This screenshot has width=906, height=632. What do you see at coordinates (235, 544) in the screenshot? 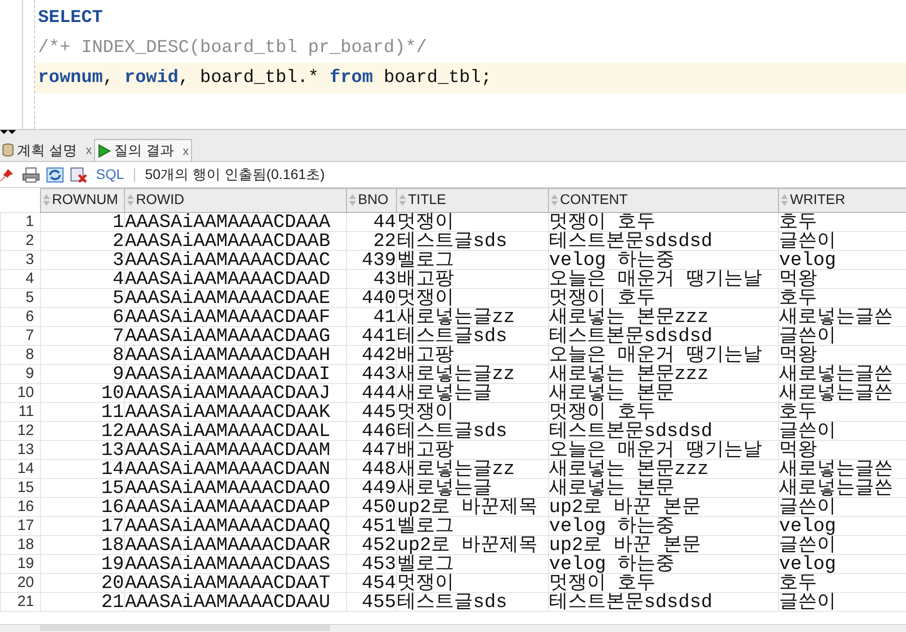
I see `table-cell: AAASAiAAMAAAACDAAR` at bounding box center [235, 544].